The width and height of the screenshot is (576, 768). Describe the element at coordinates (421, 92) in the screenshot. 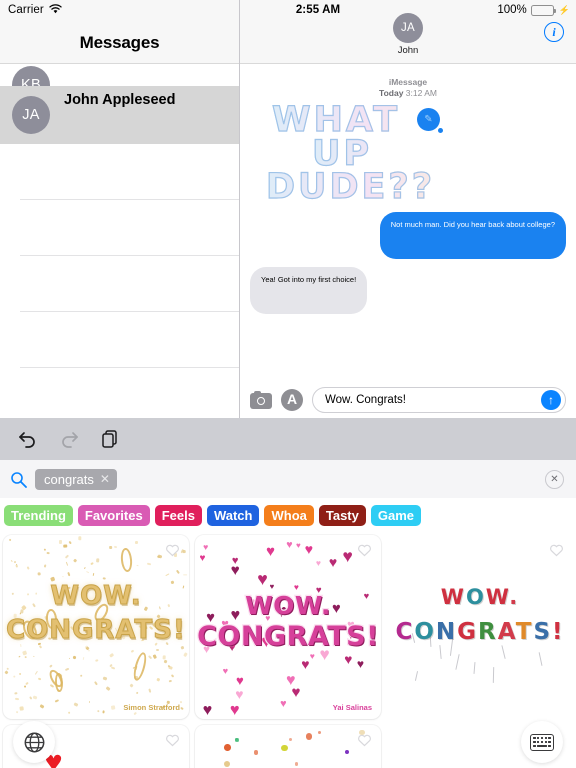

I see `date-time: 3:12 AM` at that location.